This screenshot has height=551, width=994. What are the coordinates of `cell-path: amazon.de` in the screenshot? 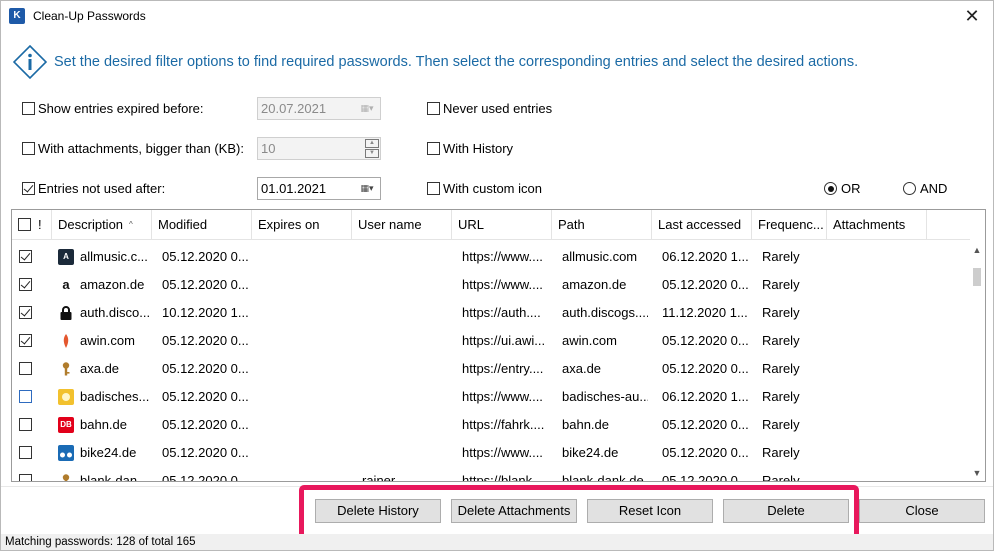 It's located at (594, 284).